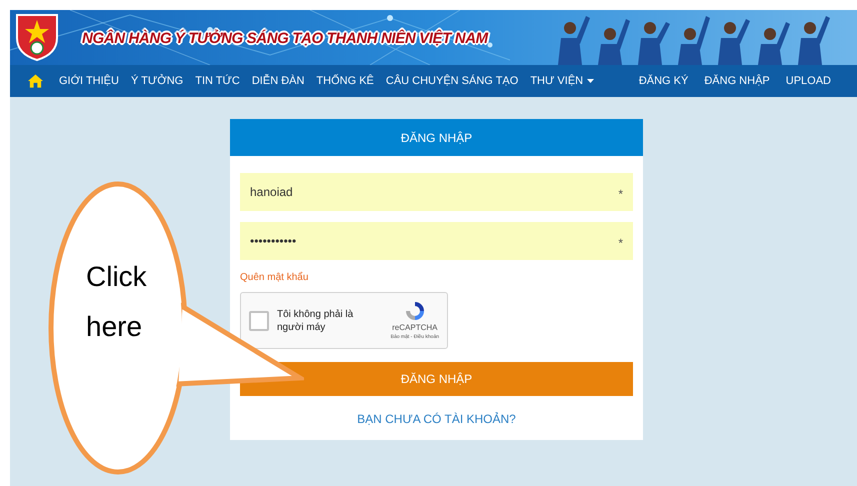 The width and height of the screenshot is (857, 486). Describe the element at coordinates (663, 81) in the screenshot. I see `nav-link: ĐĂNG KÝ` at that location.